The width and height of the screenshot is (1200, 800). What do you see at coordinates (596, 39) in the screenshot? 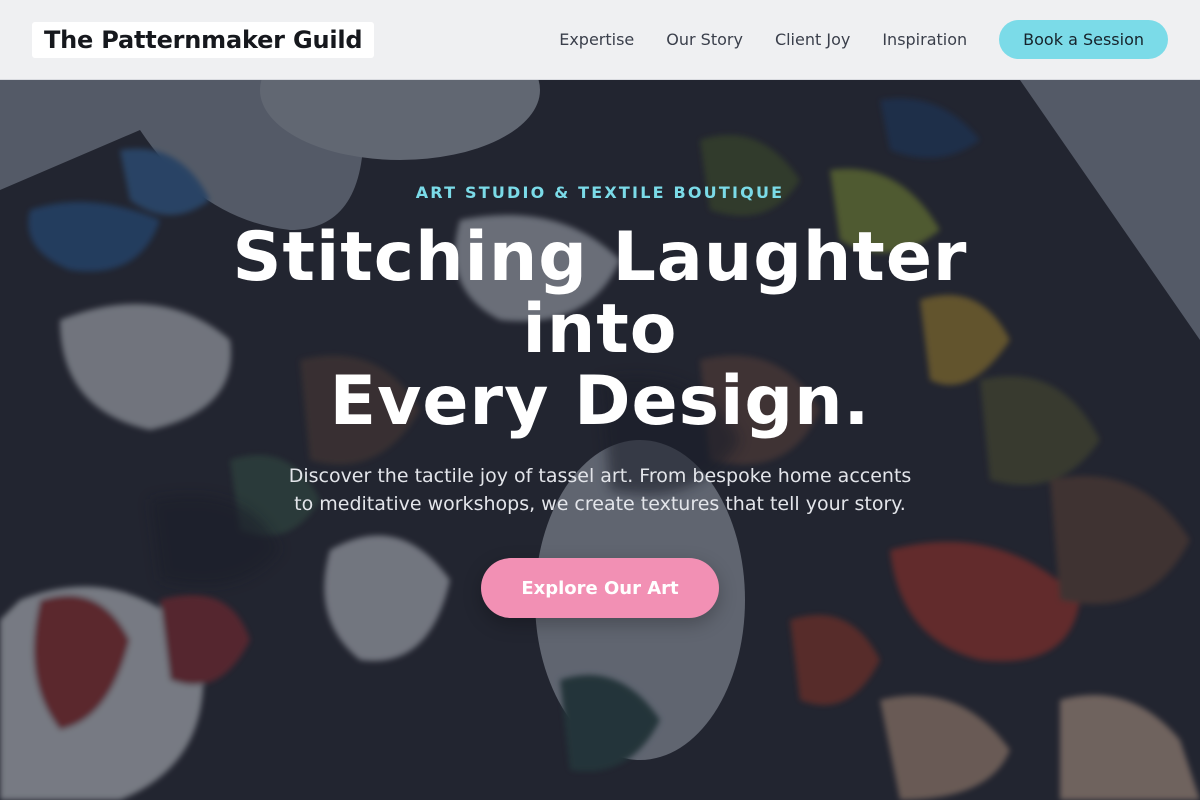
I see `nav-link-expertise: Expertise` at bounding box center [596, 39].